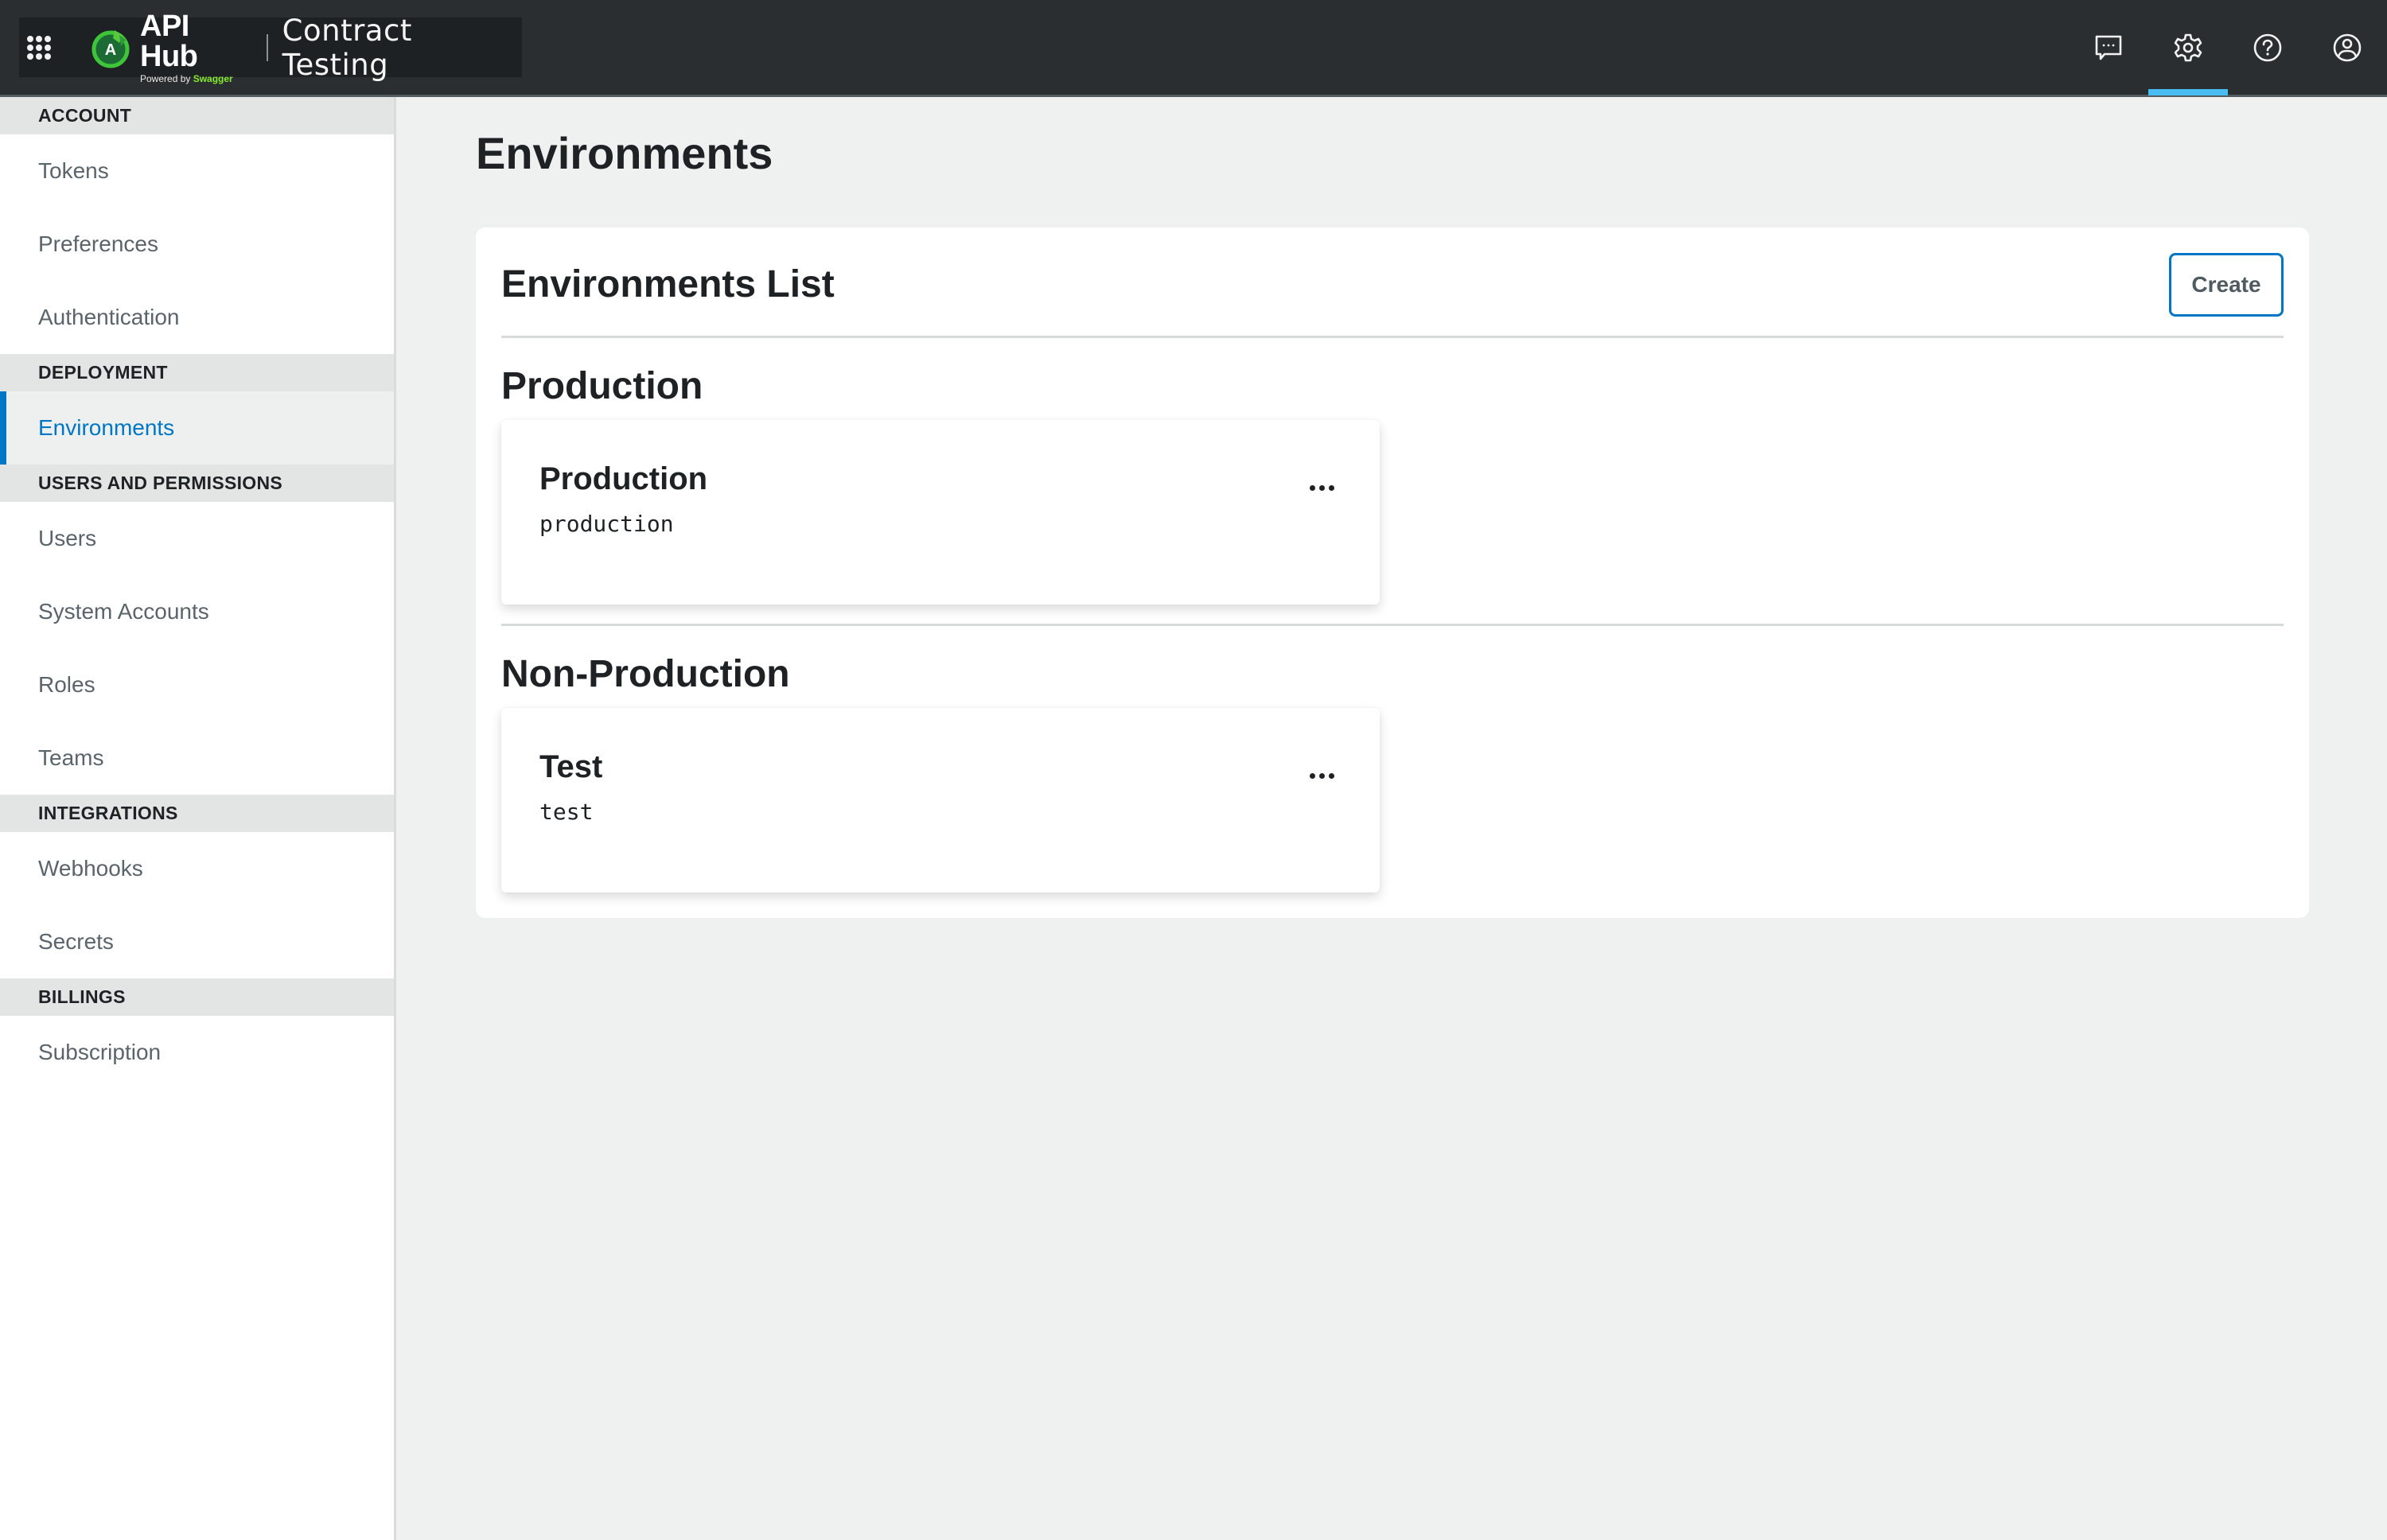 Image resolution: width=2387 pixels, height=1540 pixels. What do you see at coordinates (606, 524) in the screenshot?
I see `environment-key: production` at bounding box center [606, 524].